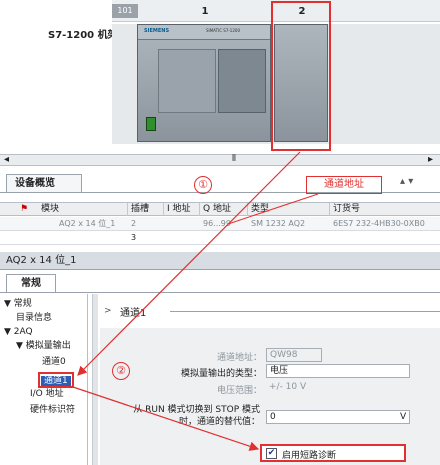 This screenshot has width=440, height=465. I want to click on tree-splitter, so click(95, 379).